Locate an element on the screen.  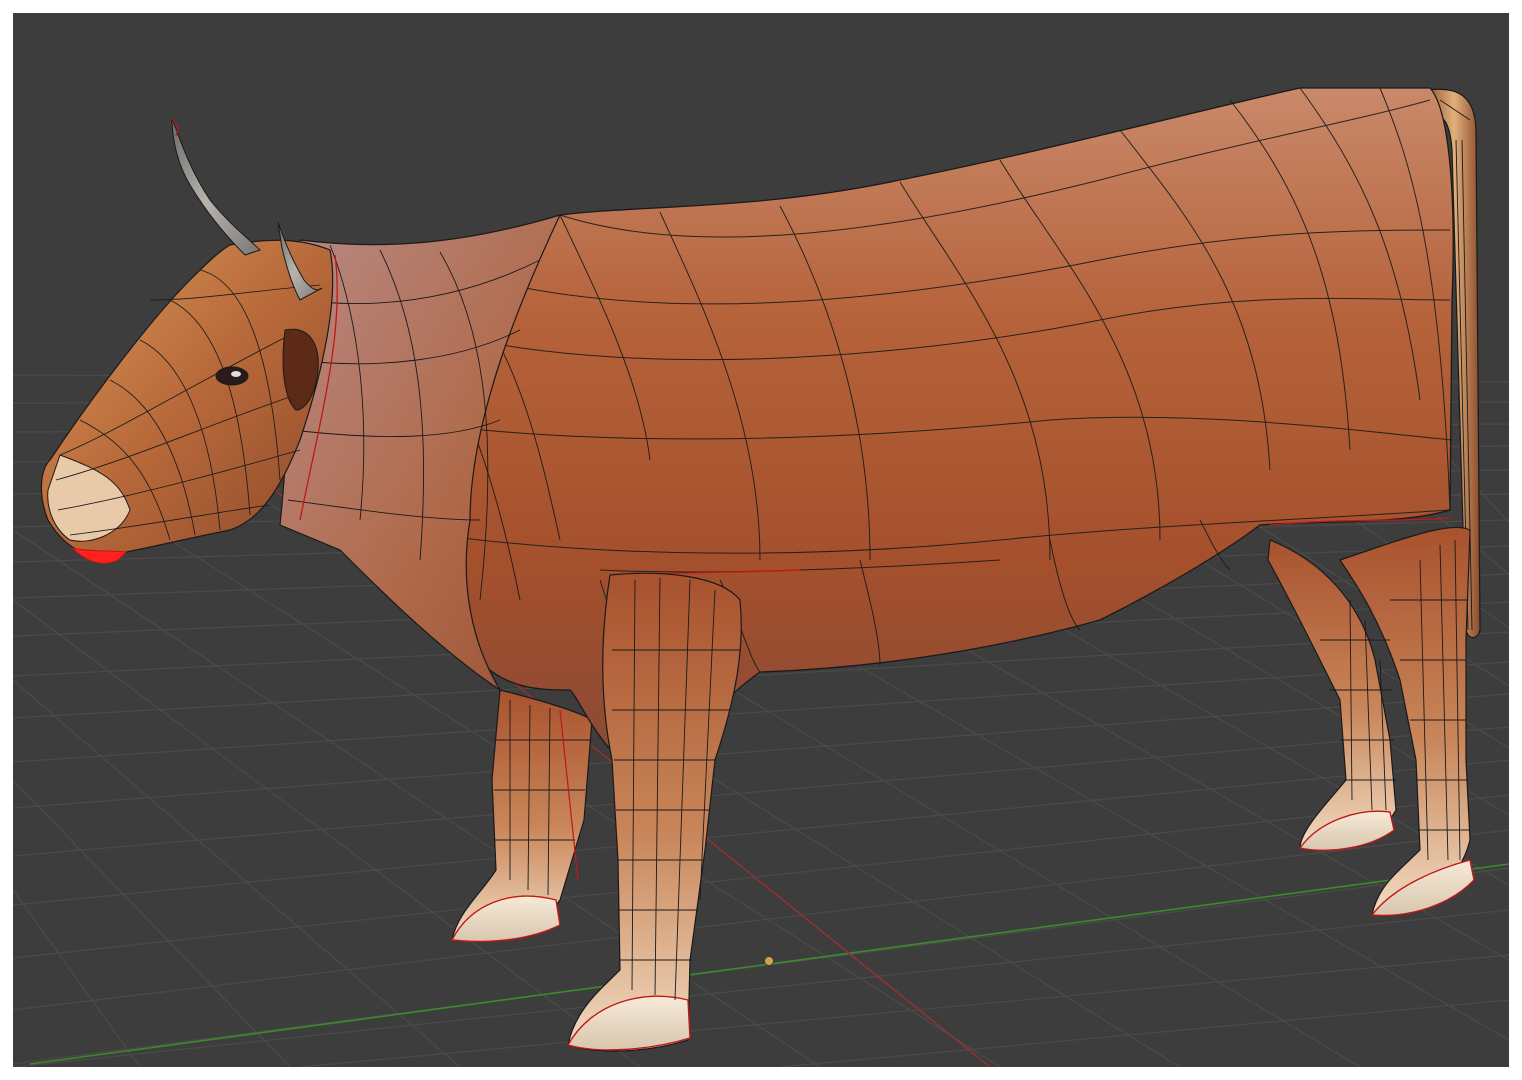
cow-back-legs is located at coordinates (1371, 721).